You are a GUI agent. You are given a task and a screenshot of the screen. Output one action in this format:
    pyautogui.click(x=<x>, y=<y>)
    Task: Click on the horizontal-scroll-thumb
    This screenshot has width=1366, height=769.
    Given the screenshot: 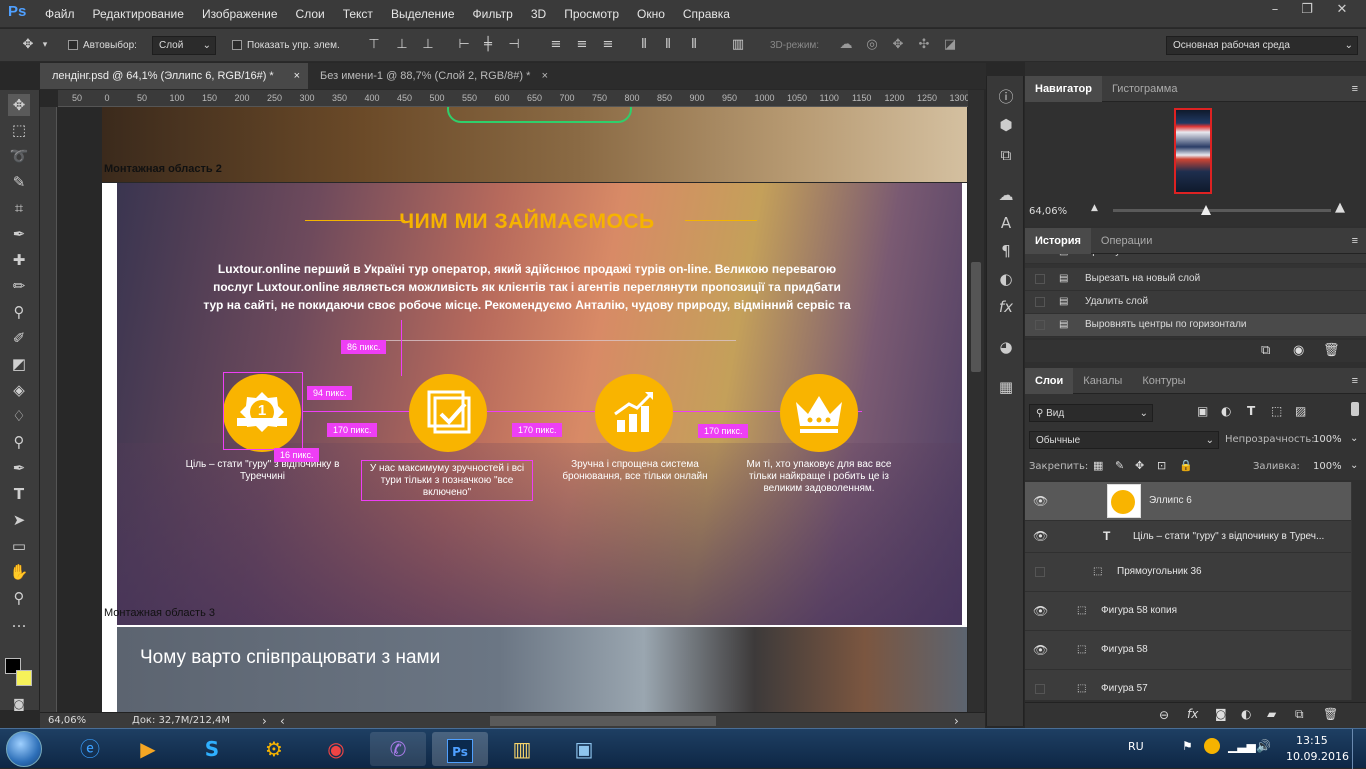 What is the action you would take?
    pyautogui.click(x=603, y=721)
    